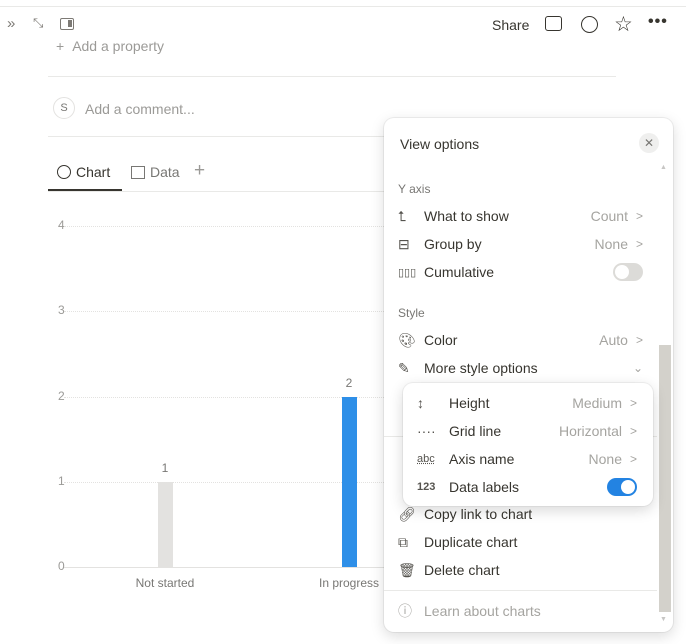 The height and width of the screenshot is (644, 686). Describe the element at coordinates (658, 22) in the screenshot. I see `more-icon: •••` at that location.